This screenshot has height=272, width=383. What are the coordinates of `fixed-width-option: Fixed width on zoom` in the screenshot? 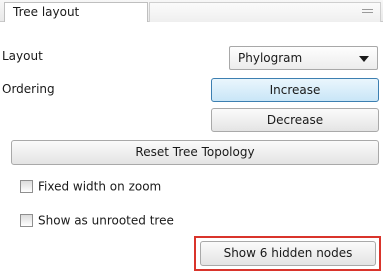 It's located at (90, 187).